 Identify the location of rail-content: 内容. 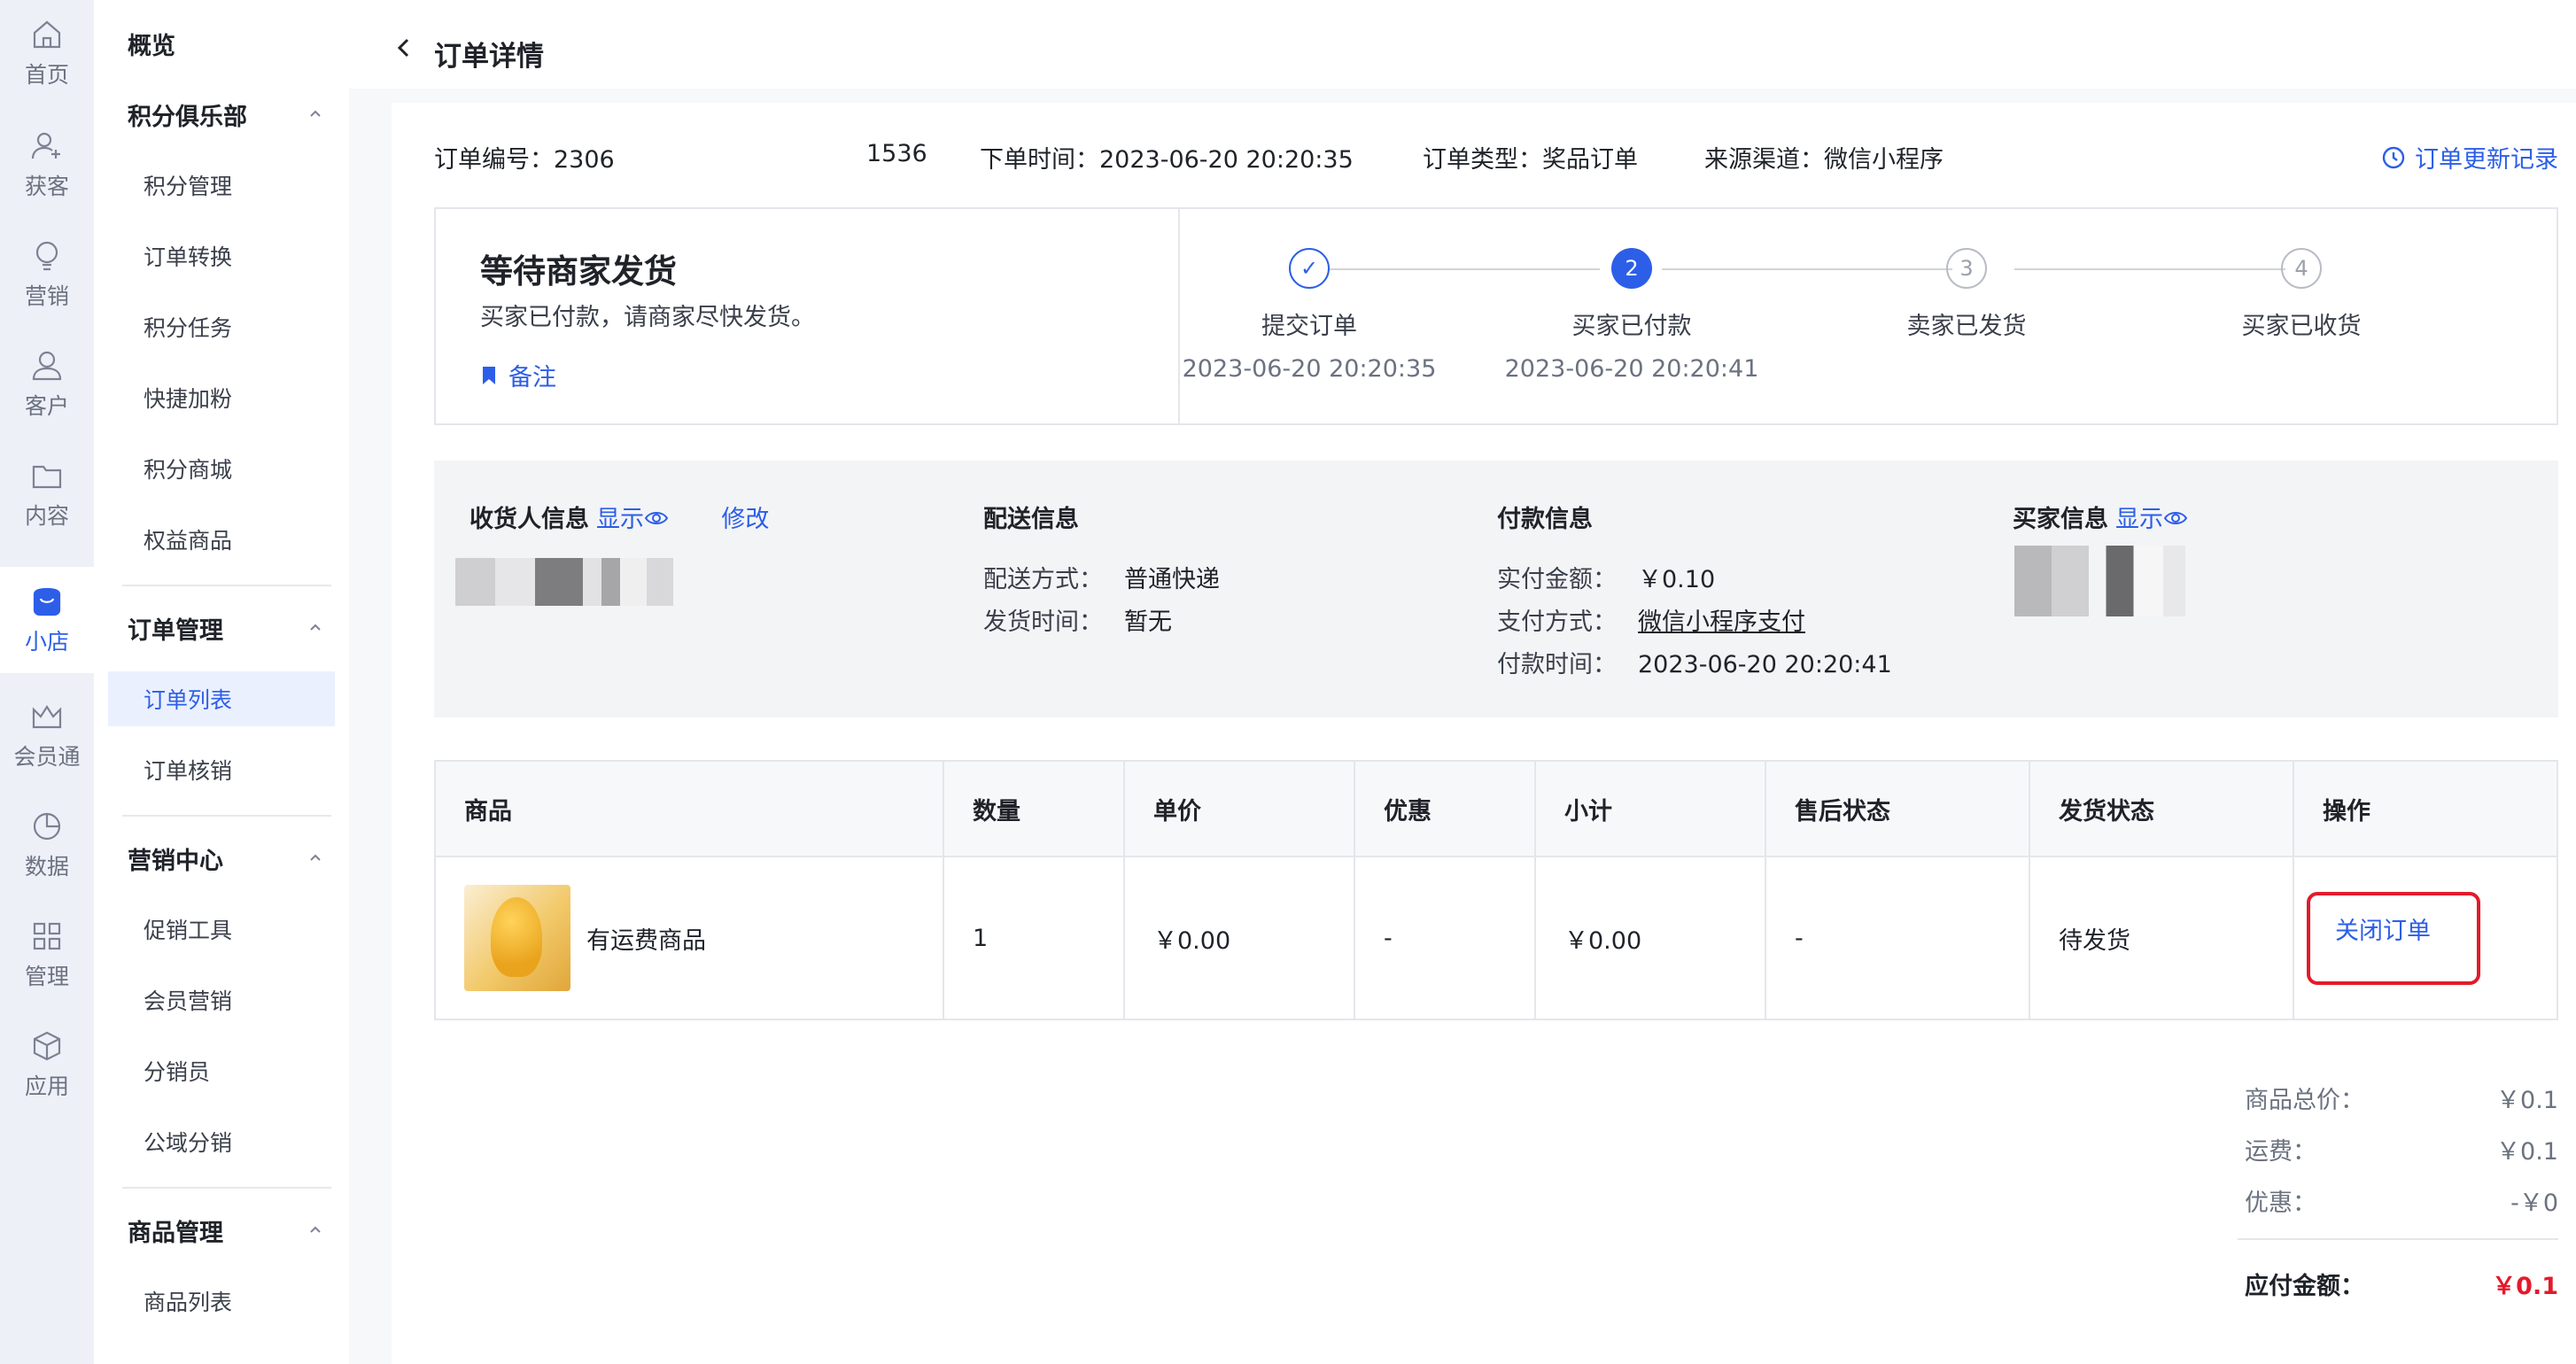
(47, 494).